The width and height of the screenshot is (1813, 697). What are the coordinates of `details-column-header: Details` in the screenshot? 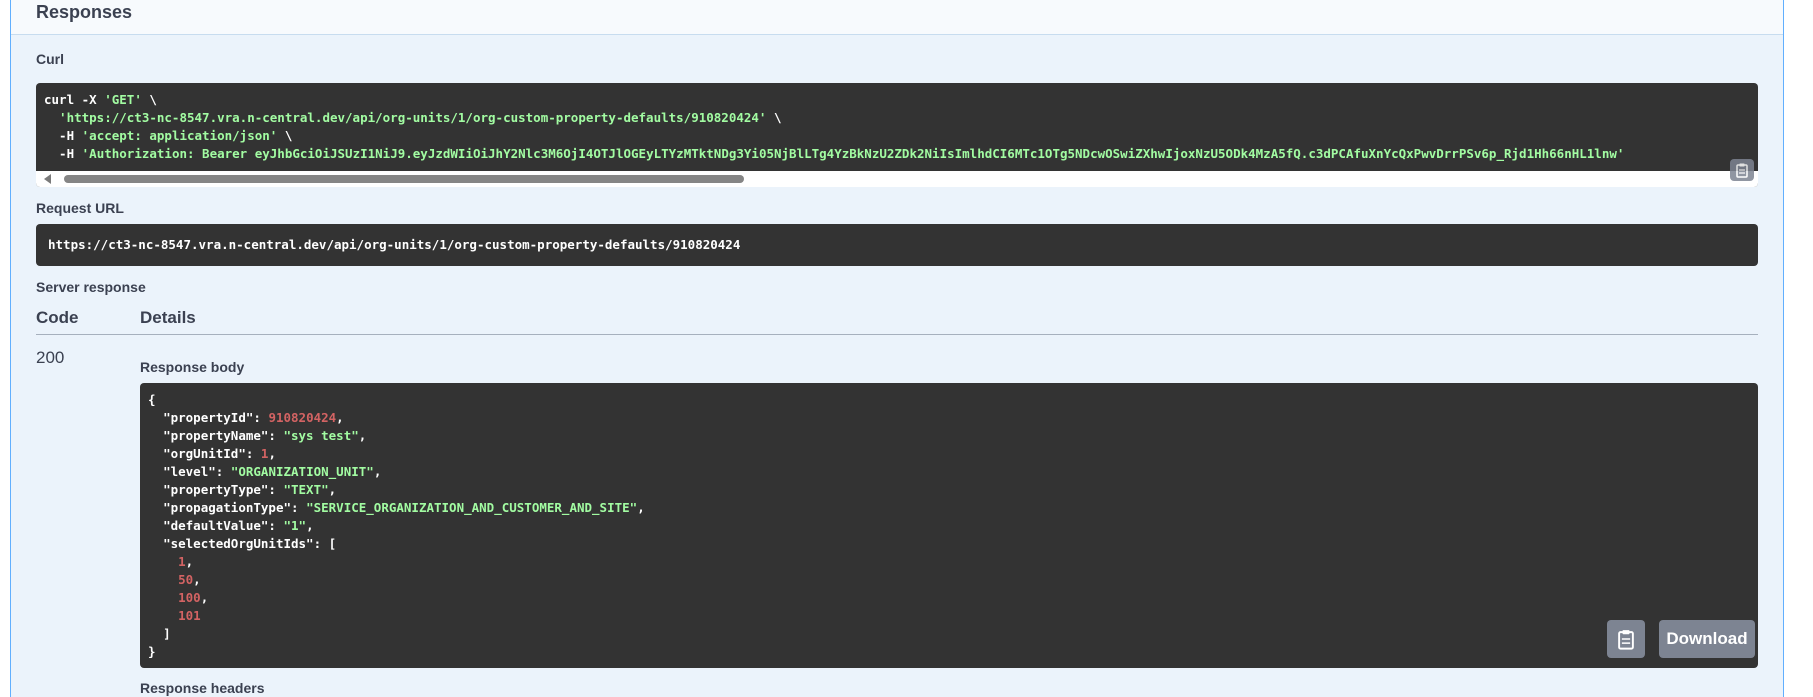 It's located at (168, 317).